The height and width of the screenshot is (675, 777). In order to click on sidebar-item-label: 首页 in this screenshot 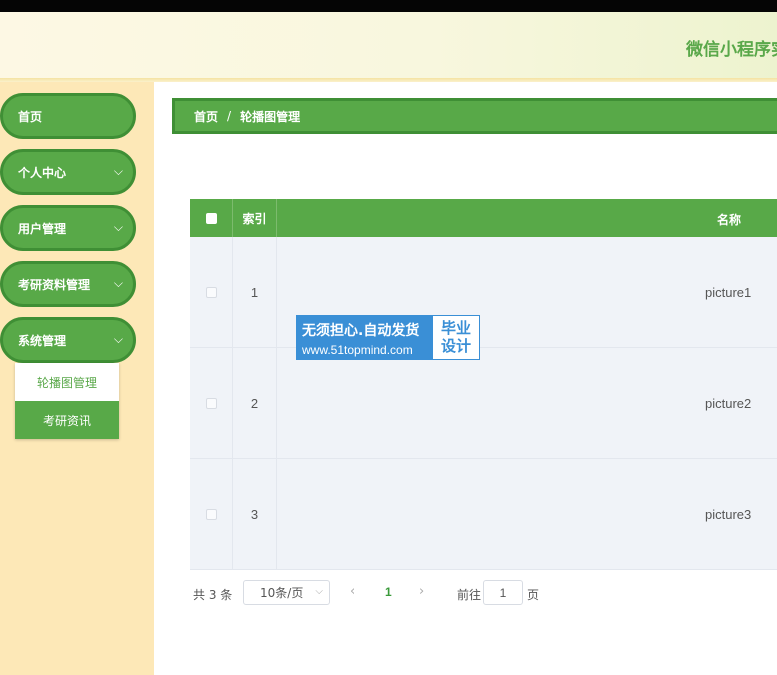, I will do `click(30, 116)`.